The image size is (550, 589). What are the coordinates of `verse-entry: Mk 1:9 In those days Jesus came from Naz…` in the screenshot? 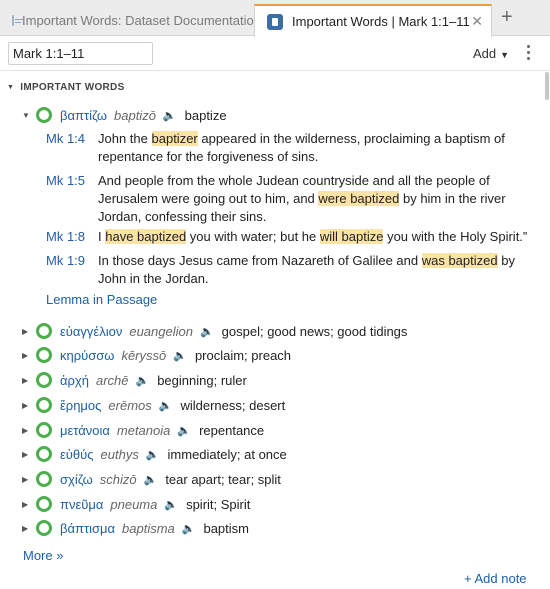 It's located at (291, 270).